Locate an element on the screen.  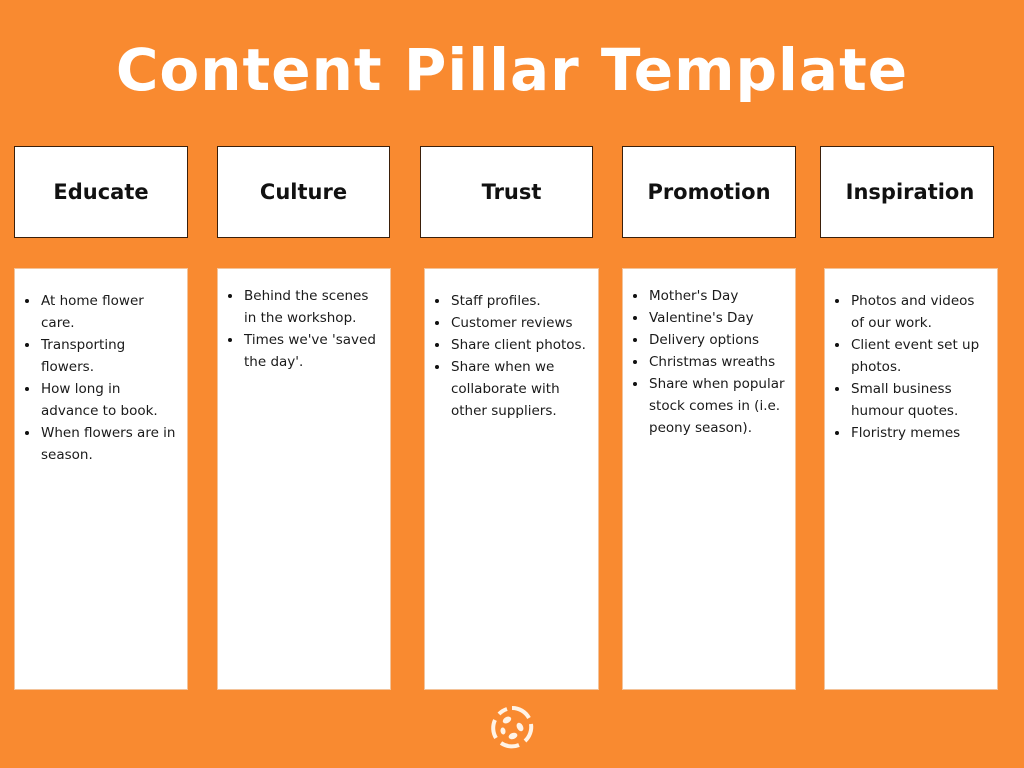
list-item: Delivery options is located at coordinates (711, 340).